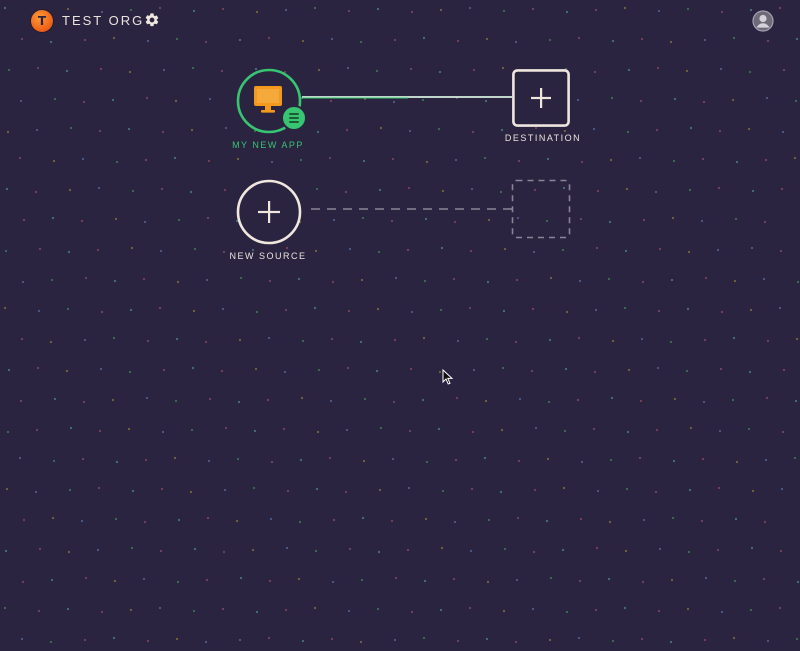 Image resolution: width=800 pixels, height=651 pixels. I want to click on add-source-button, so click(269, 212).